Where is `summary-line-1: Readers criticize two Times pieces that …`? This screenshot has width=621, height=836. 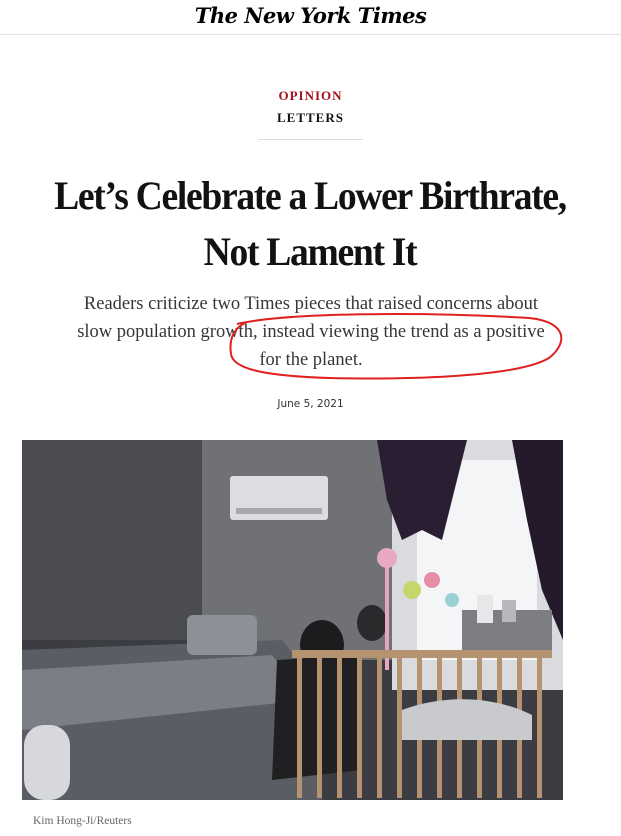 summary-line-1: Readers criticize two Times pieces that … is located at coordinates (311, 304).